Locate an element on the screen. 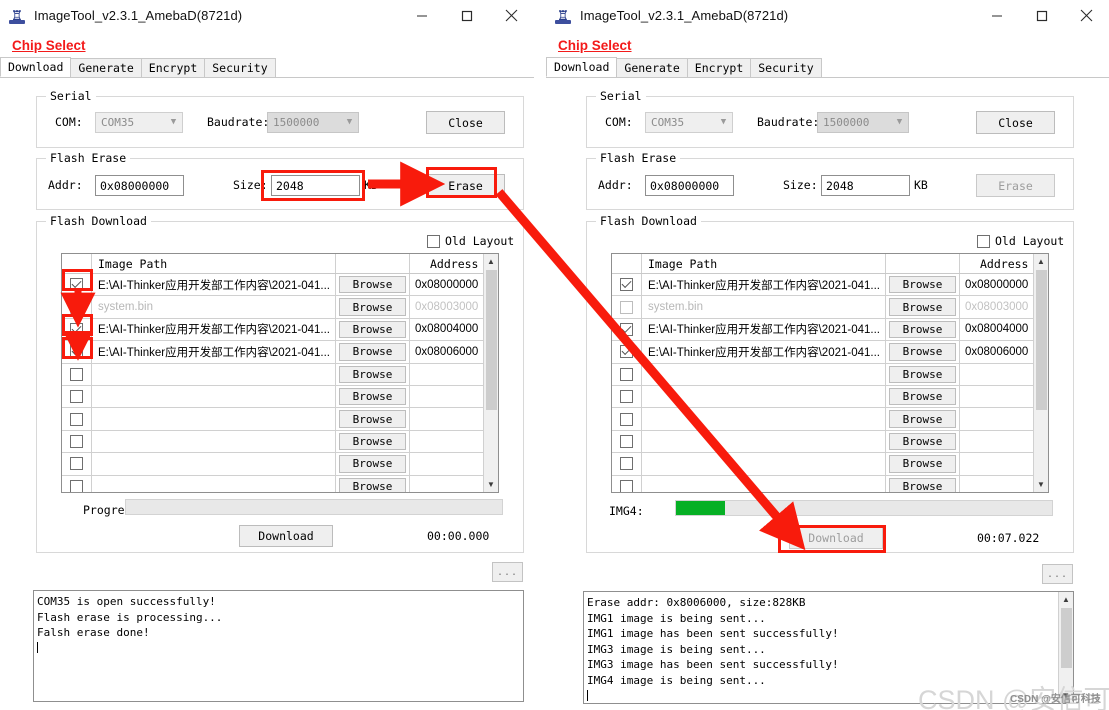  browse-button-8: Browse is located at coordinates (372, 441).